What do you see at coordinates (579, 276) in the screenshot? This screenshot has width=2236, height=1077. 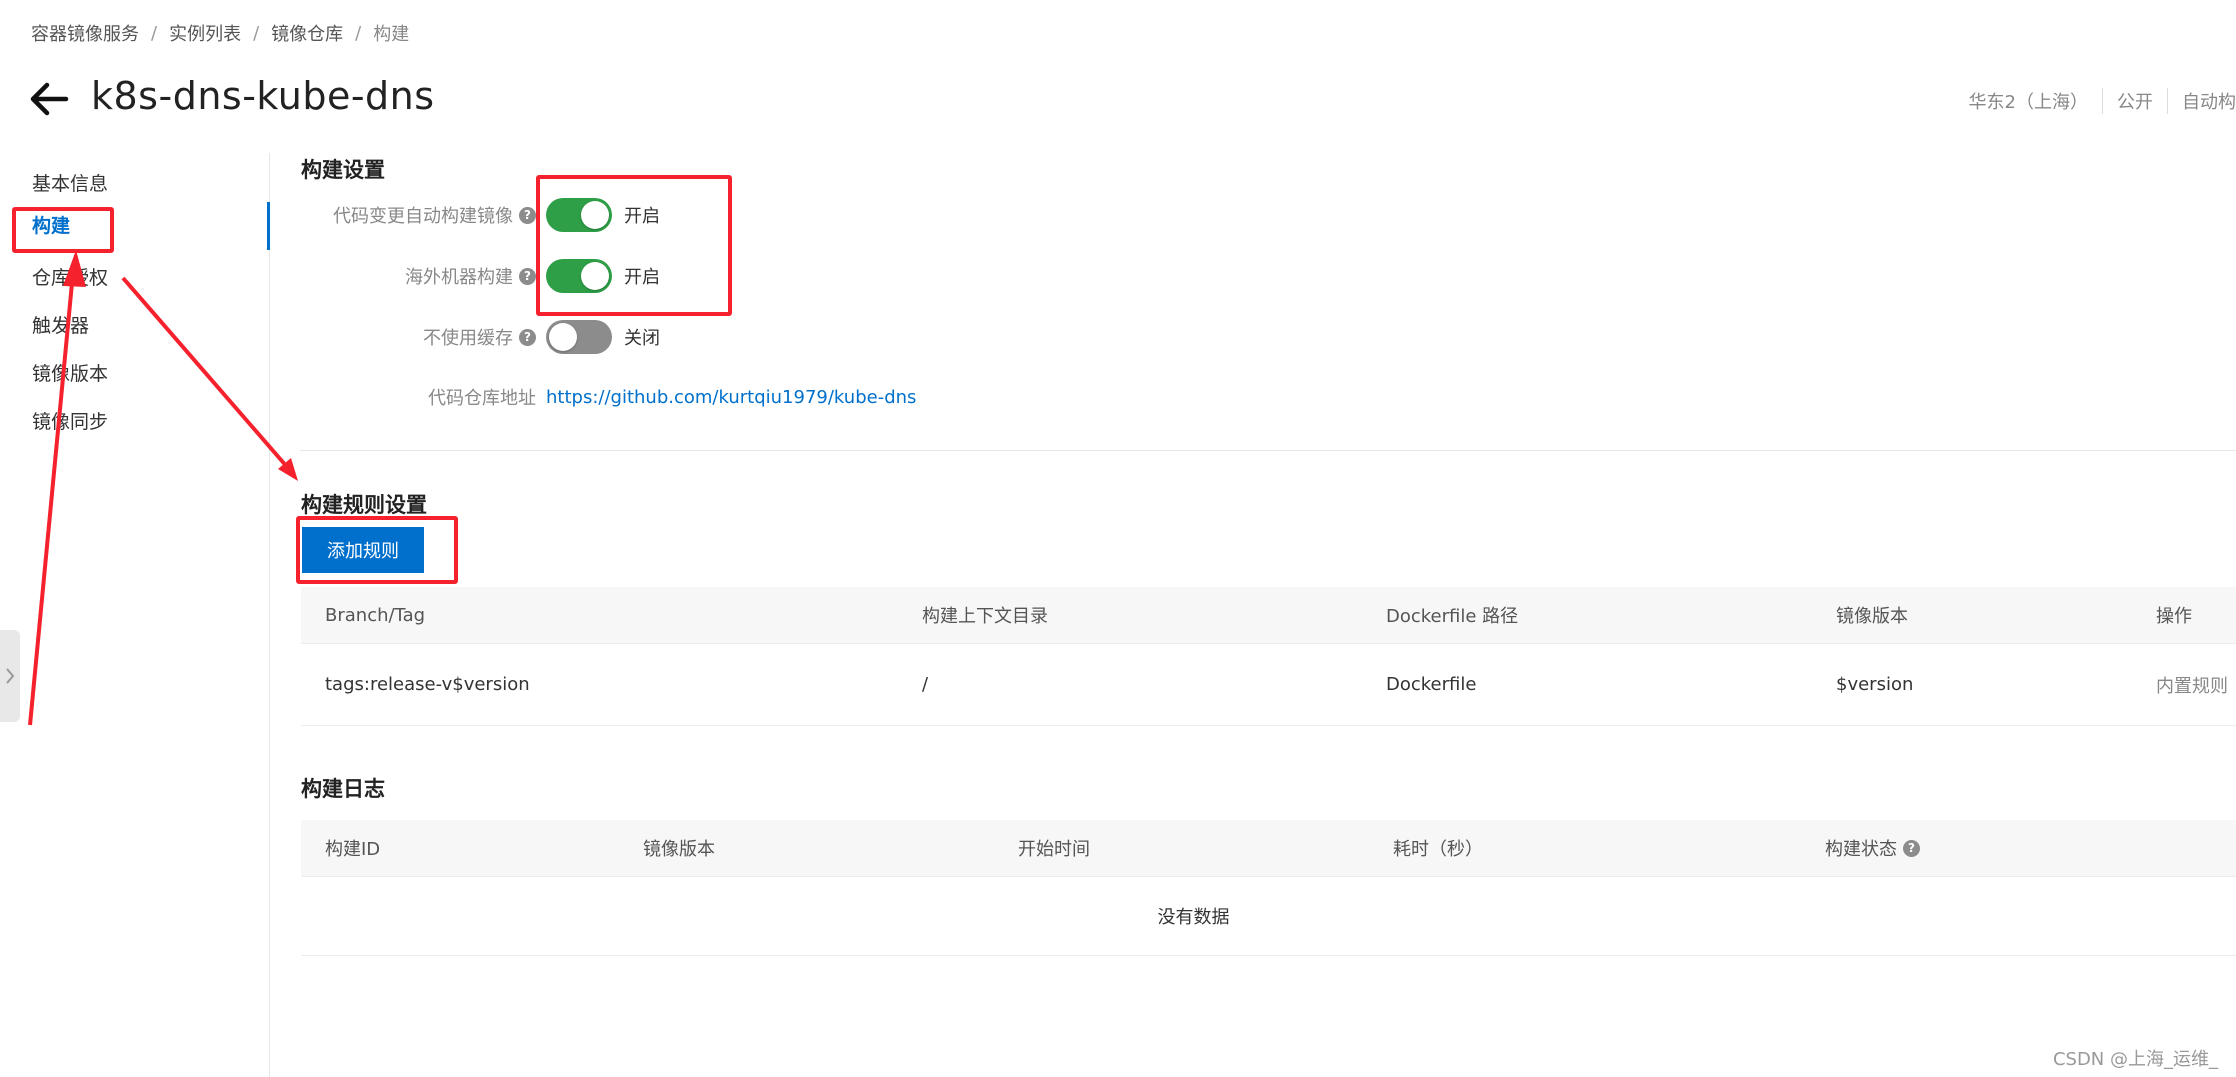 I see `overseas-build-switch` at bounding box center [579, 276].